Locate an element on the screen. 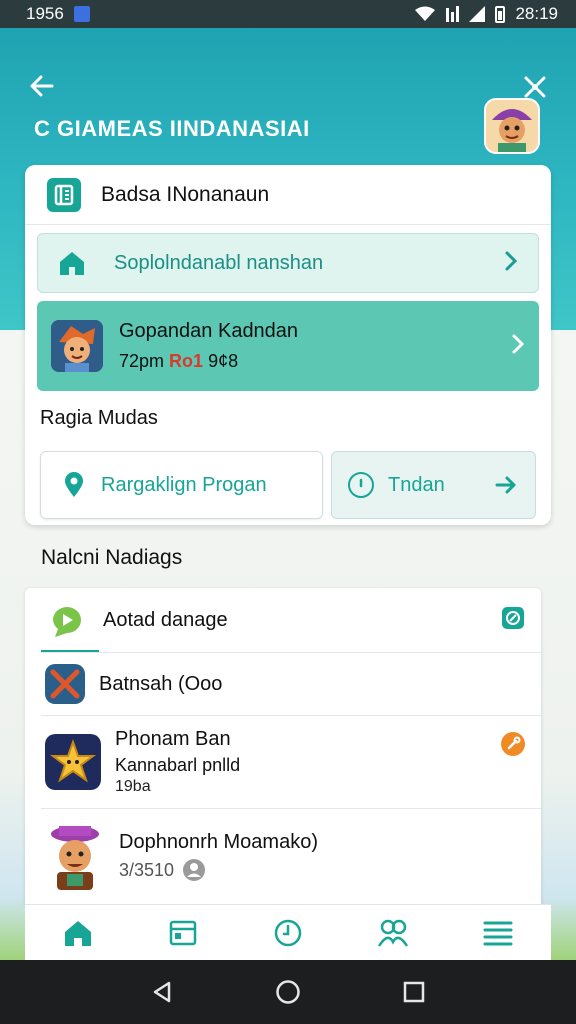  signal-icon is located at coordinates (453, 14).